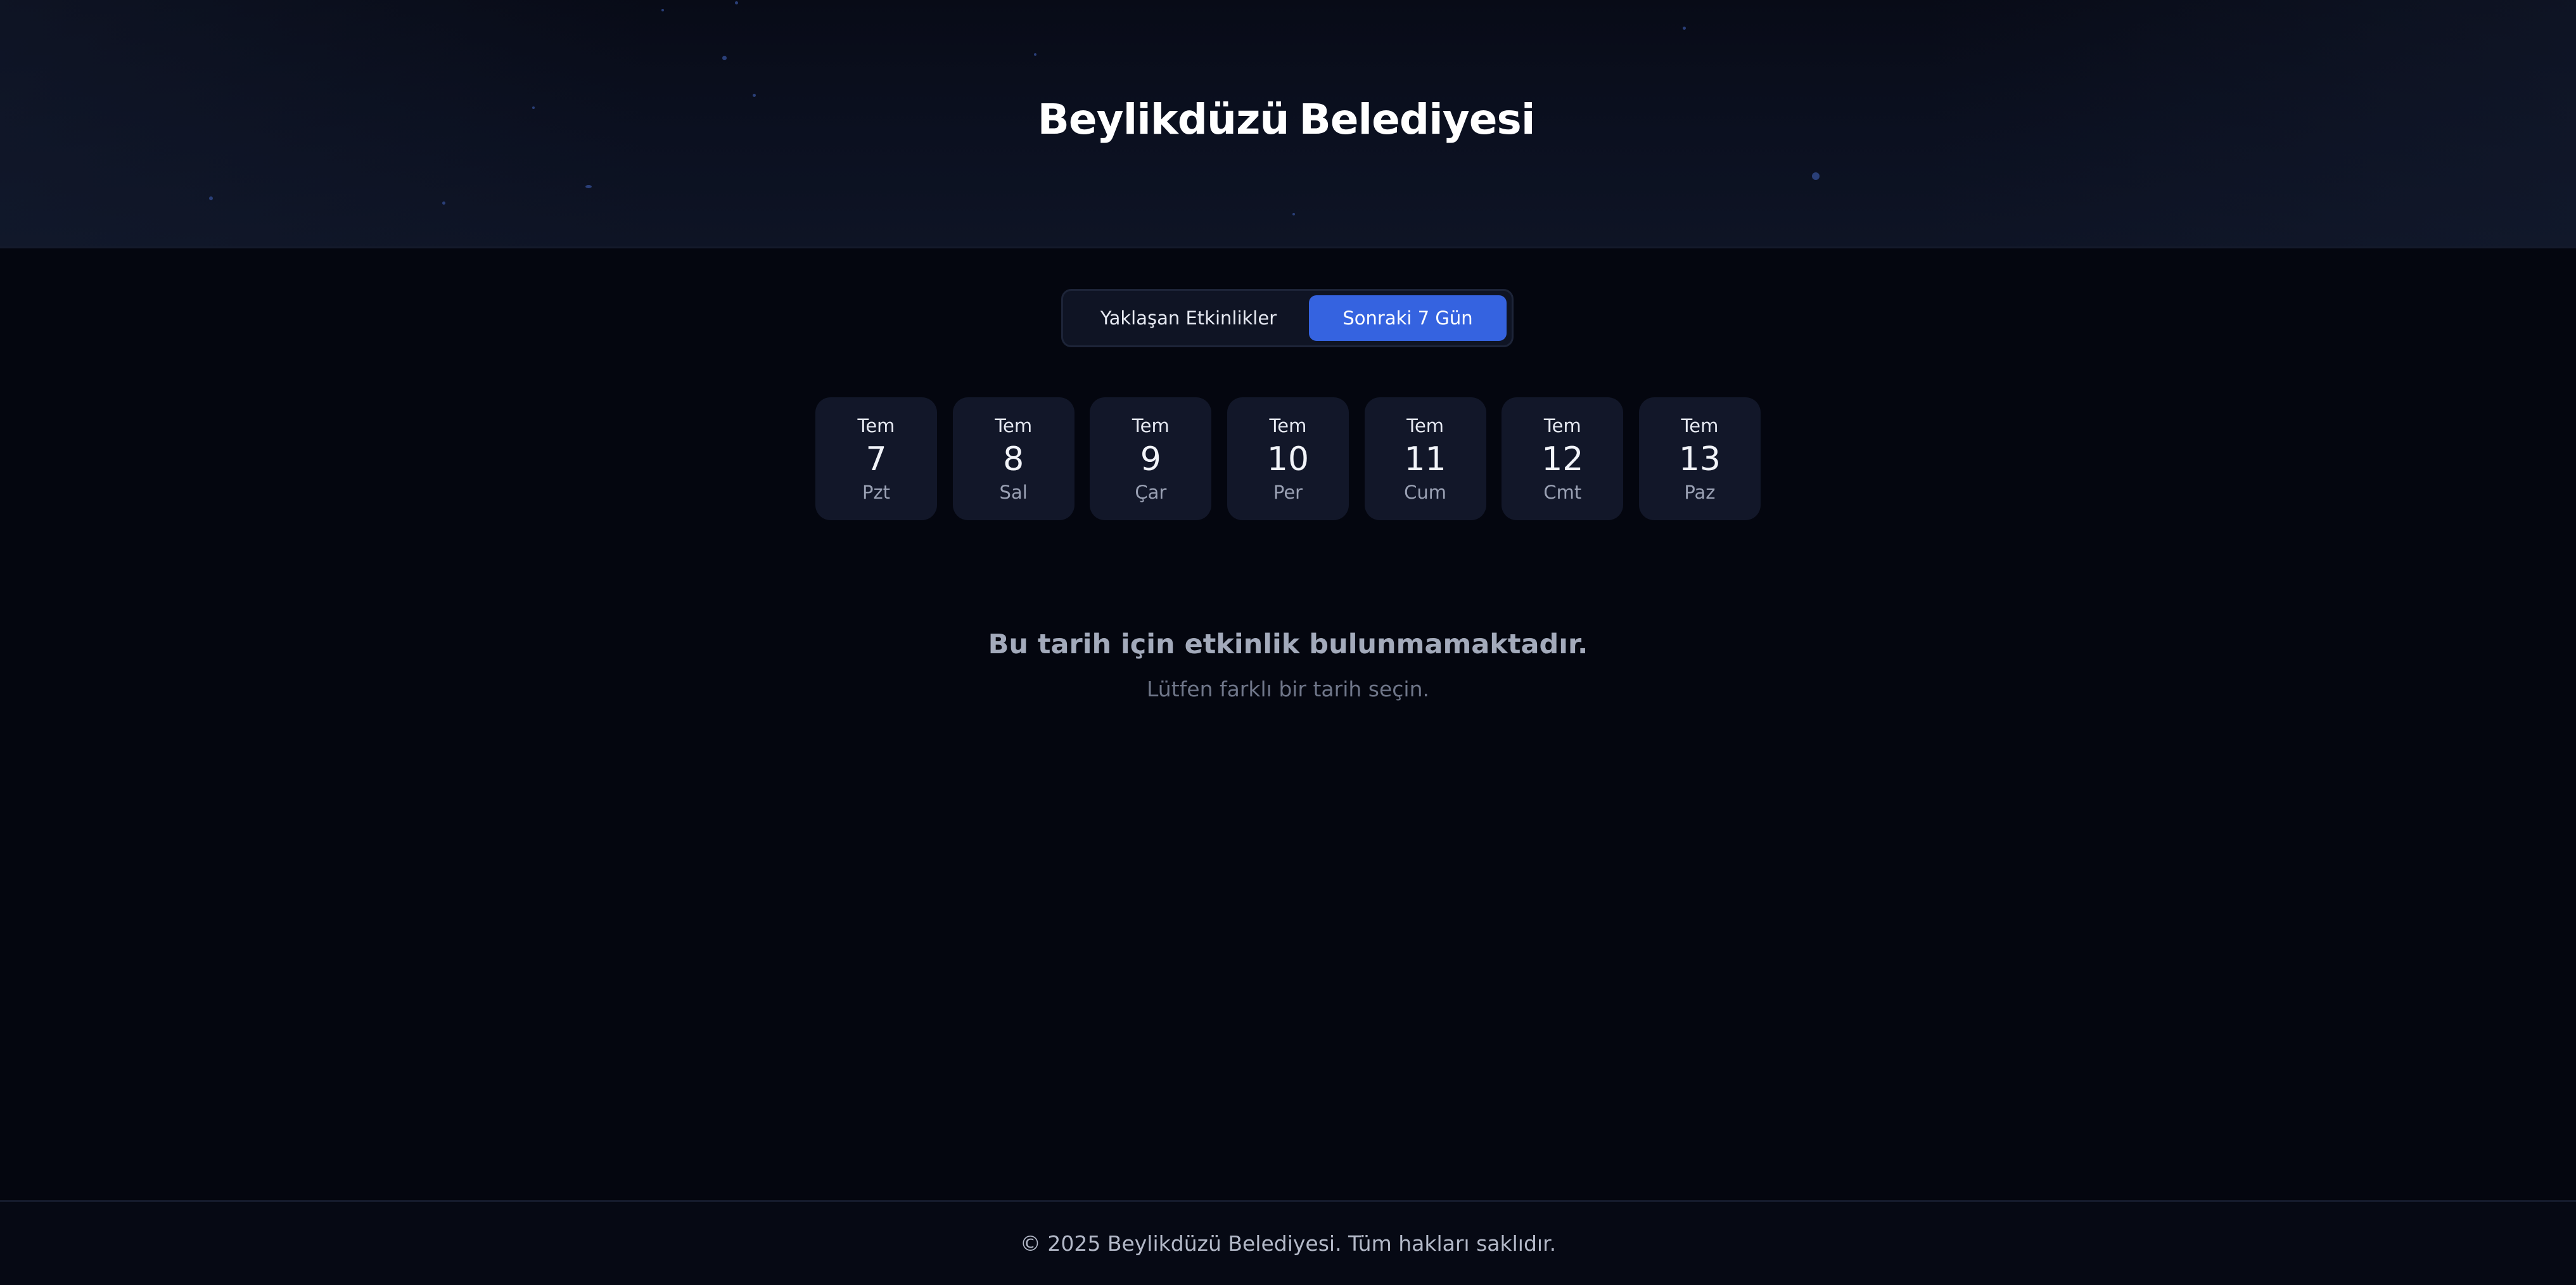  I want to click on empty-state-title: Bu tarih için etkinlik bulunmamaktadır., so click(1288, 644).